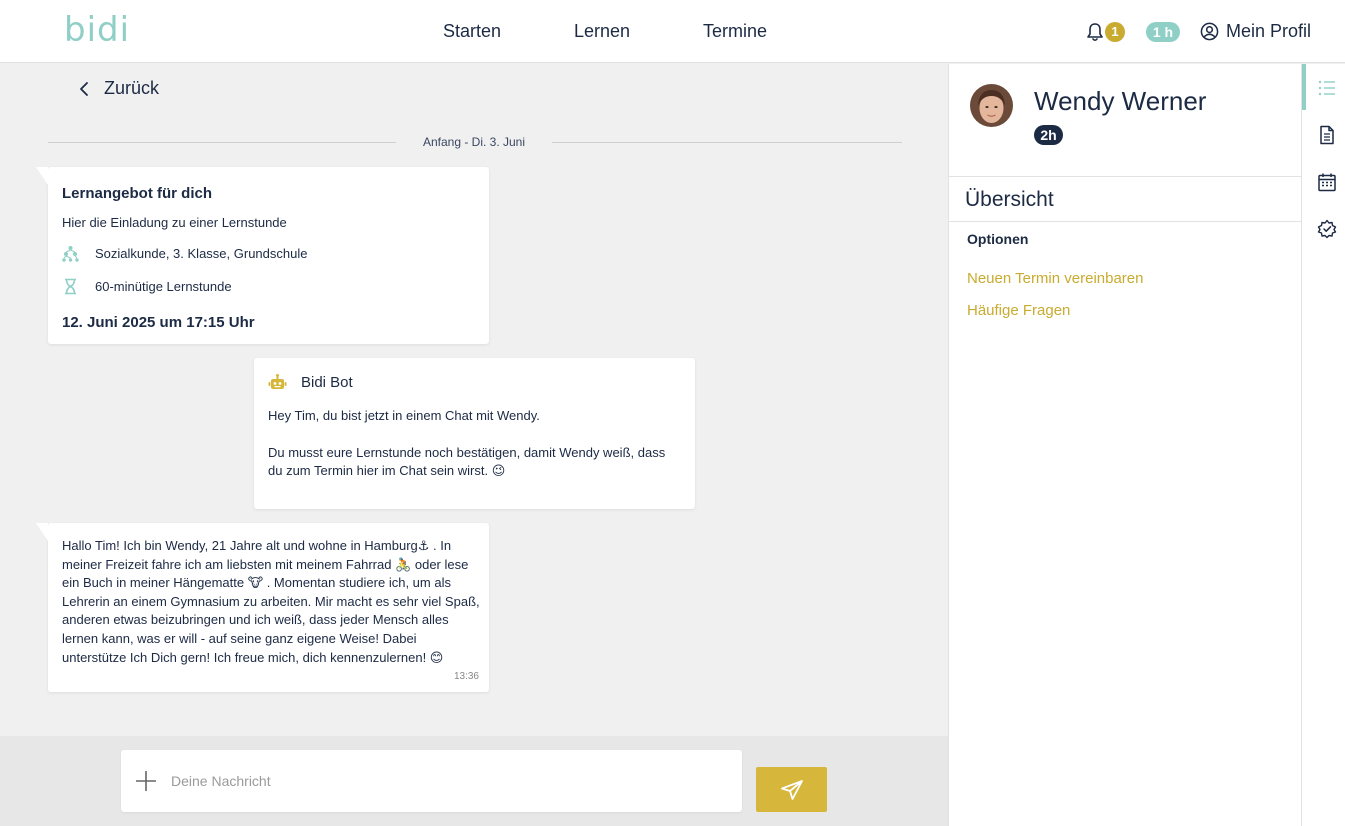 The width and height of the screenshot is (1345, 826). I want to click on overview-title: Übersicht, so click(1009, 199).